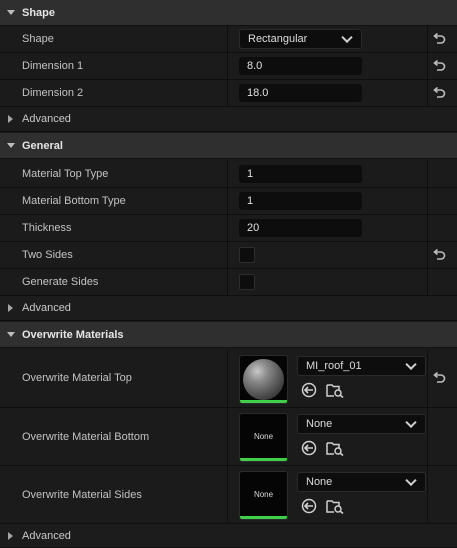  I want to click on property-row-two-sides: Two Sides, so click(228, 255).